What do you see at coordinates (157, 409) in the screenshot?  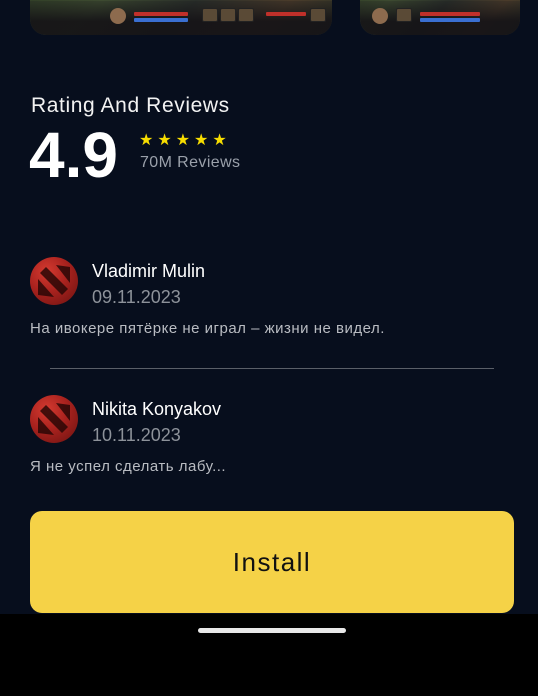 I see `reviewer-name: Nikita Konyakov` at bounding box center [157, 409].